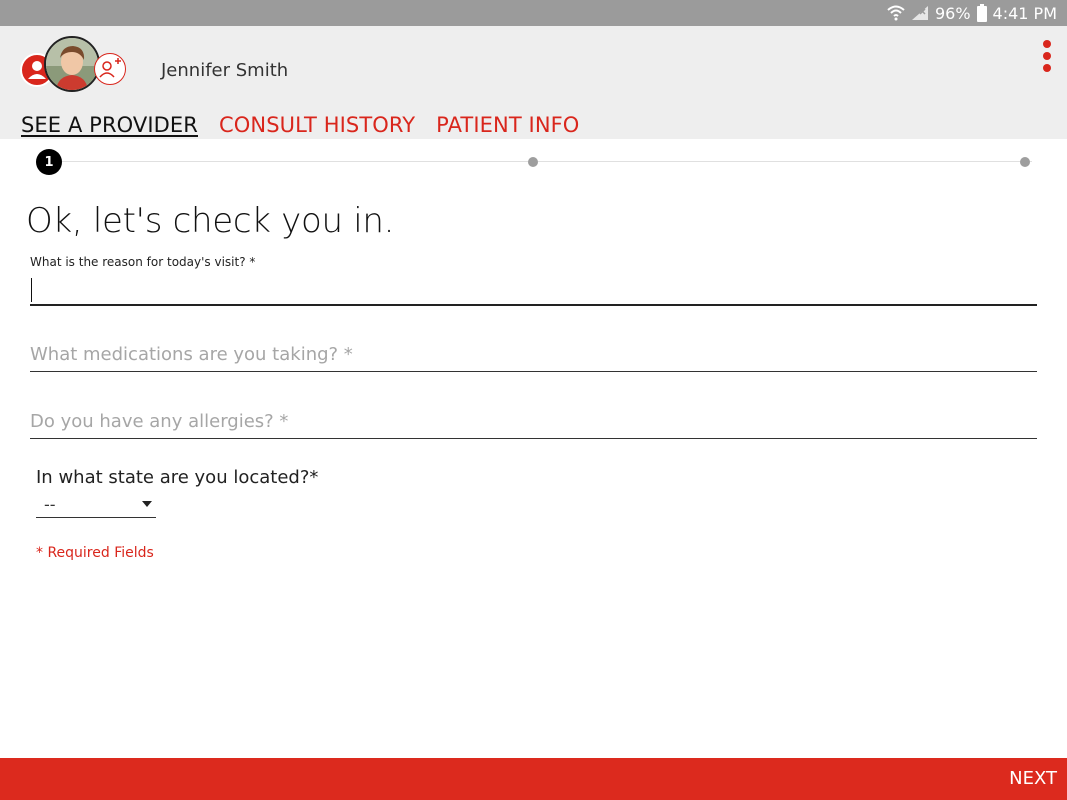 Image resolution: width=1067 pixels, height=800 pixels. What do you see at coordinates (191, 354) in the screenshot?
I see `medications-placeholder: What medications are you taking? *` at bounding box center [191, 354].